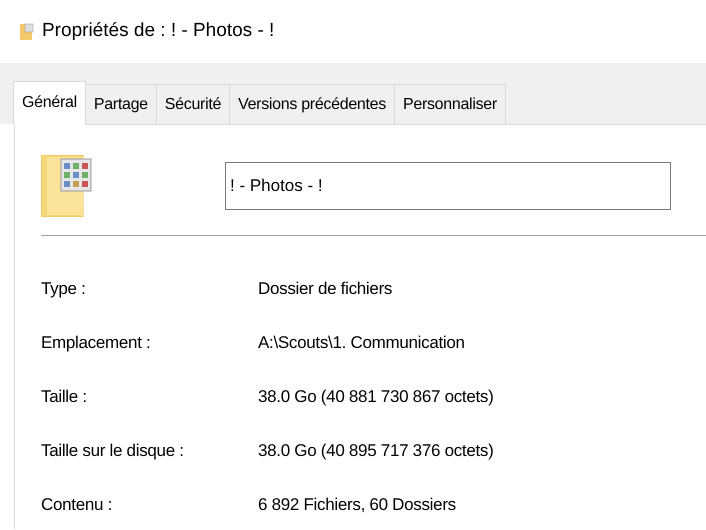 This screenshot has height=530, width=706. Describe the element at coordinates (96, 343) in the screenshot. I see `property-label: Emplacement :` at that location.